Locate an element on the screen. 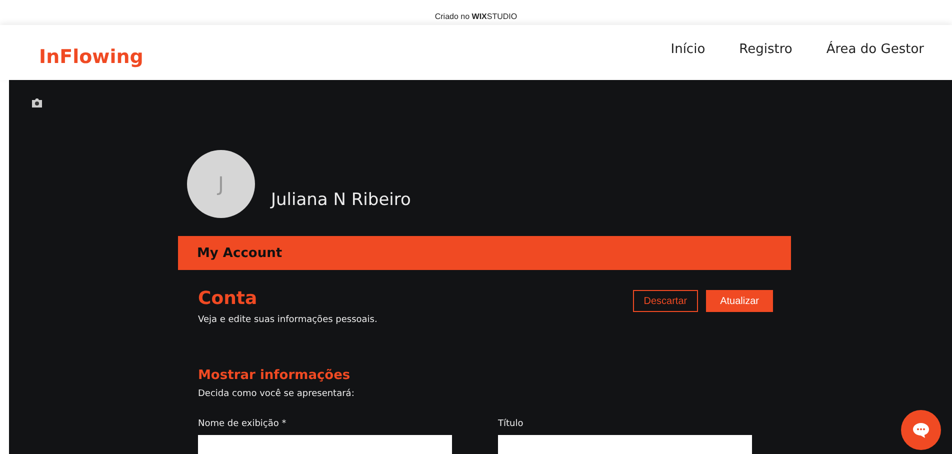 This screenshot has width=952, height=454. nav-link: Início is located at coordinates (688, 49).